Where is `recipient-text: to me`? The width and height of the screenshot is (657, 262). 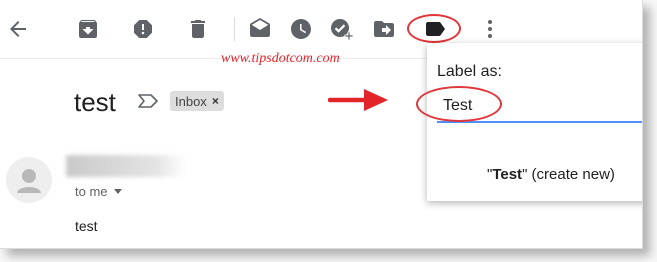
recipient-text: to me is located at coordinates (91, 191).